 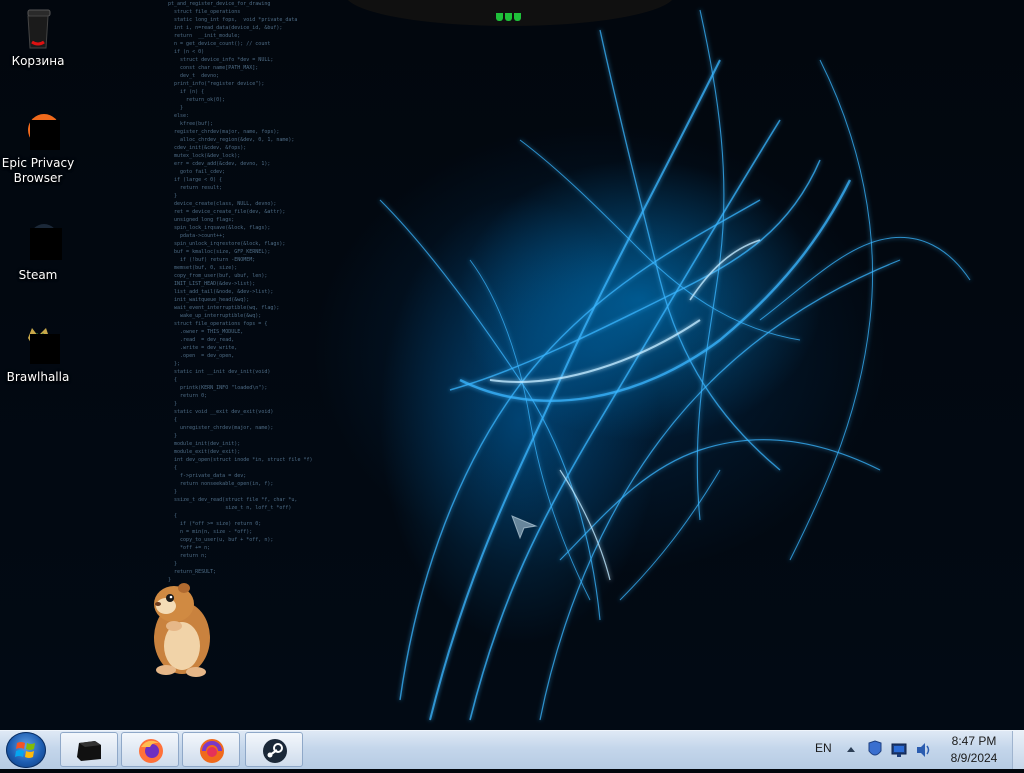 I want to click on desktop-icon-recycle-bin: Корзина, so click(x=38, y=37).